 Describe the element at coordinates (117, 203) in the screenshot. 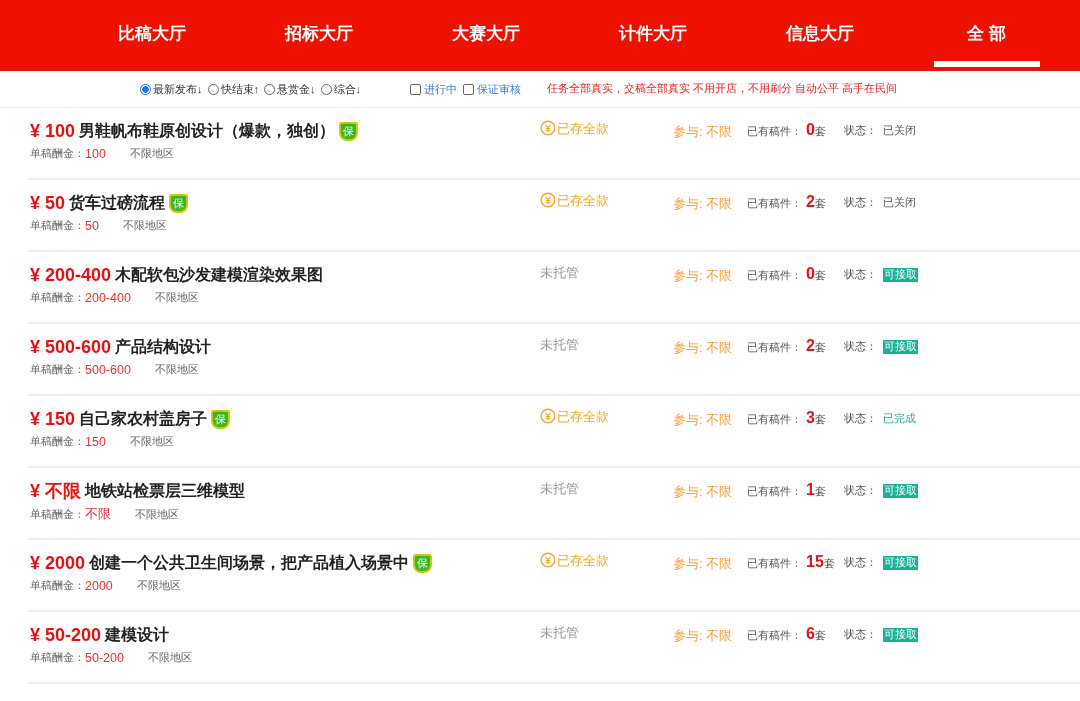

I see `task-title: 货车过磅流程` at that location.